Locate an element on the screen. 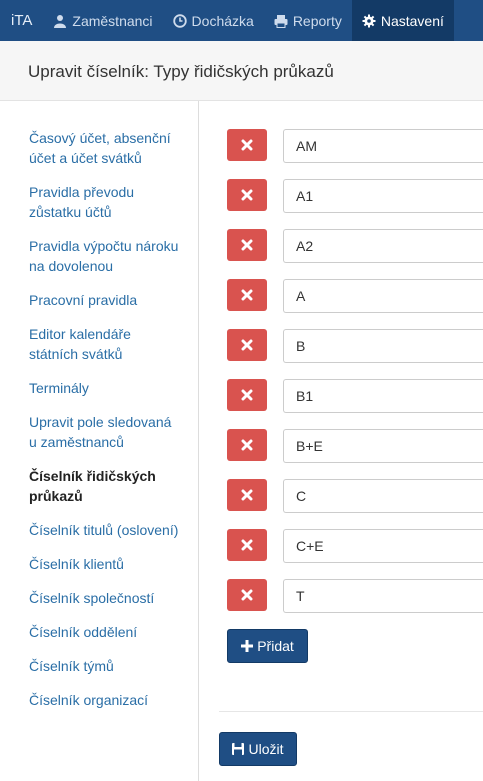  license-type-input: B is located at coordinates (383, 346).